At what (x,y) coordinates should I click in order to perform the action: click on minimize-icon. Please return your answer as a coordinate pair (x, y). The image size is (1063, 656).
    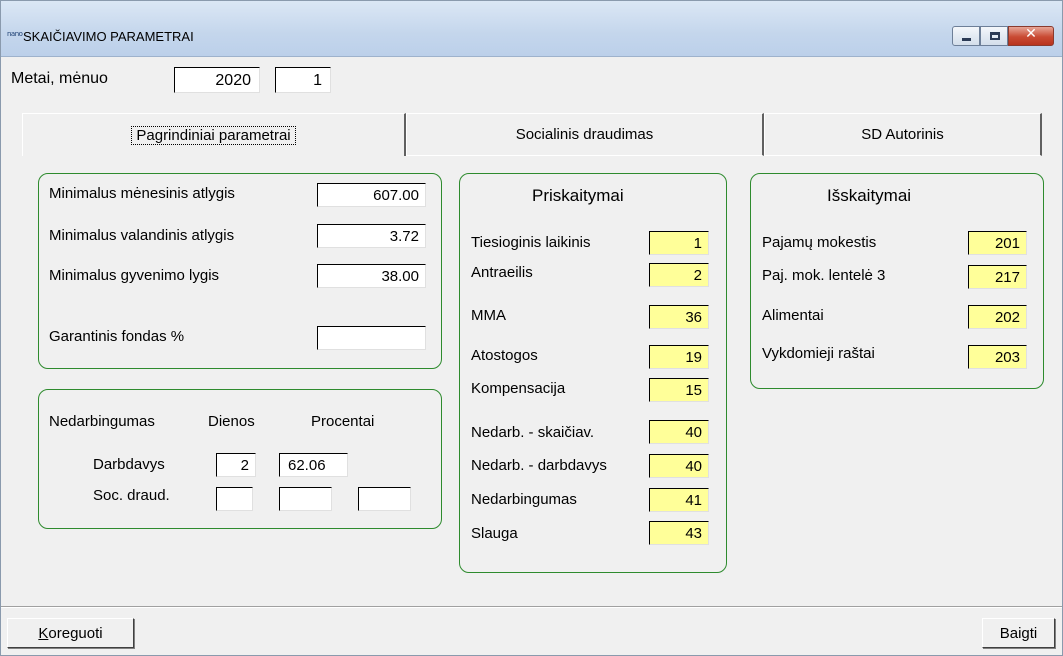
    Looking at the image, I should click on (966, 39).